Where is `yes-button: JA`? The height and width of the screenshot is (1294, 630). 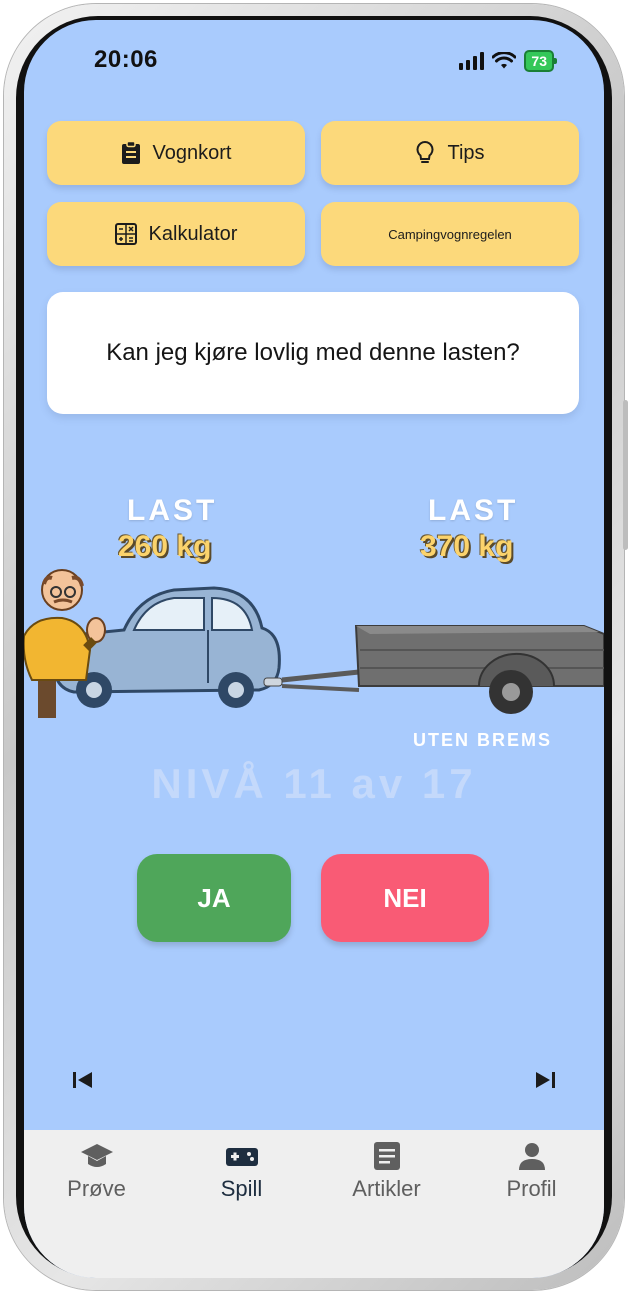
yes-button: JA is located at coordinates (214, 898).